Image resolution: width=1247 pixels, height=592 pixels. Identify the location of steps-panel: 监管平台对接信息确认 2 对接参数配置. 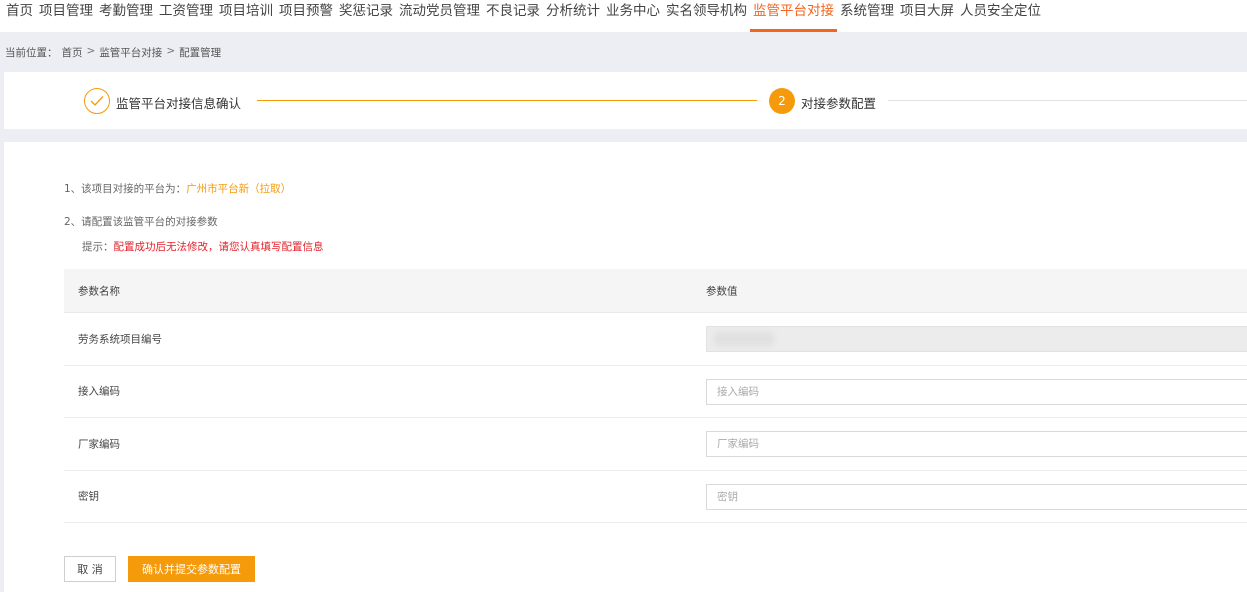
(625, 100).